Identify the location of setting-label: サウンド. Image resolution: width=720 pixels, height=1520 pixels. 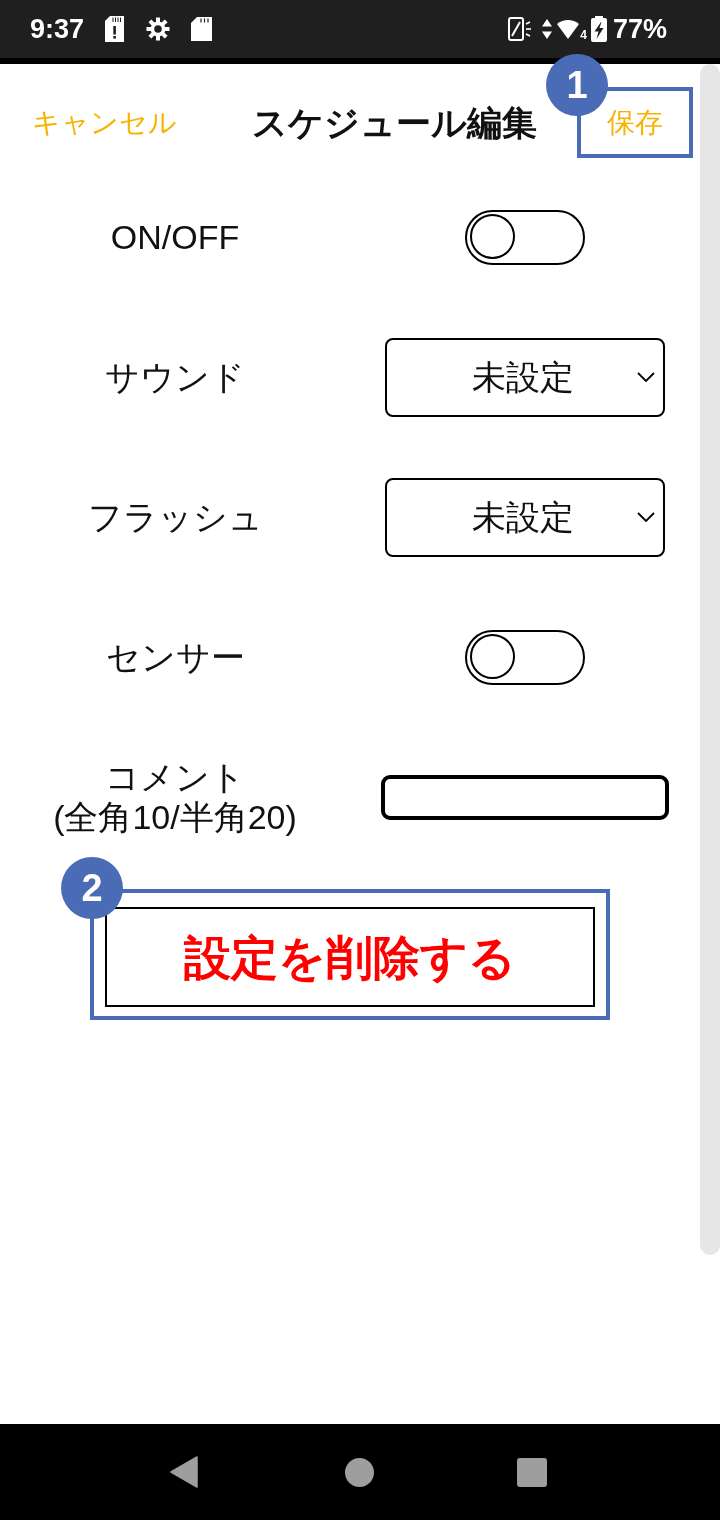
(175, 377).